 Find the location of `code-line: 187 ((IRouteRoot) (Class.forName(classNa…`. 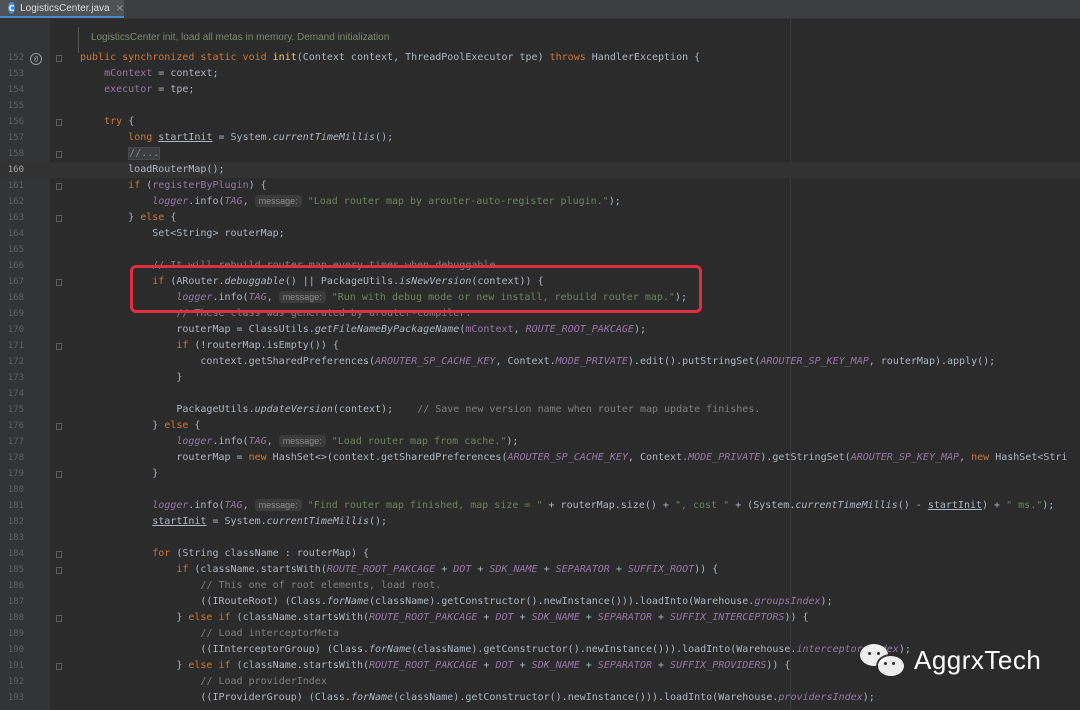

code-line: 187 ((IRouteRoot) (Class.forName(classNa… is located at coordinates (540, 602).